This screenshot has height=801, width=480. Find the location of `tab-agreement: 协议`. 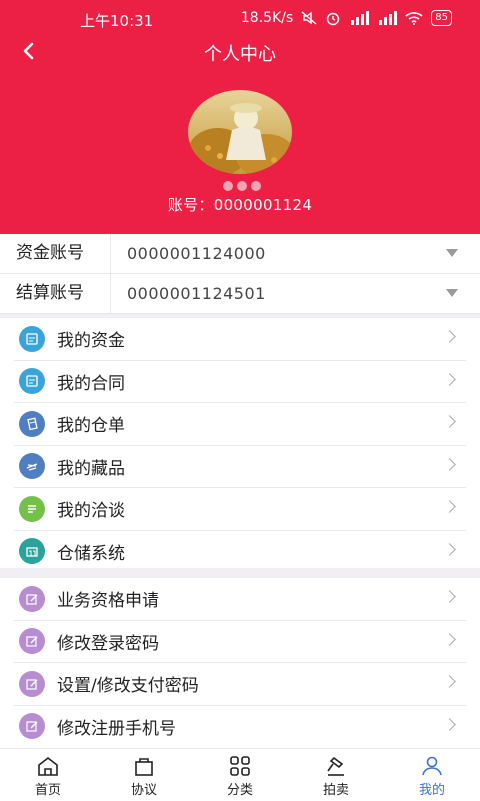

tab-agreement: 协议 is located at coordinates (144, 775).